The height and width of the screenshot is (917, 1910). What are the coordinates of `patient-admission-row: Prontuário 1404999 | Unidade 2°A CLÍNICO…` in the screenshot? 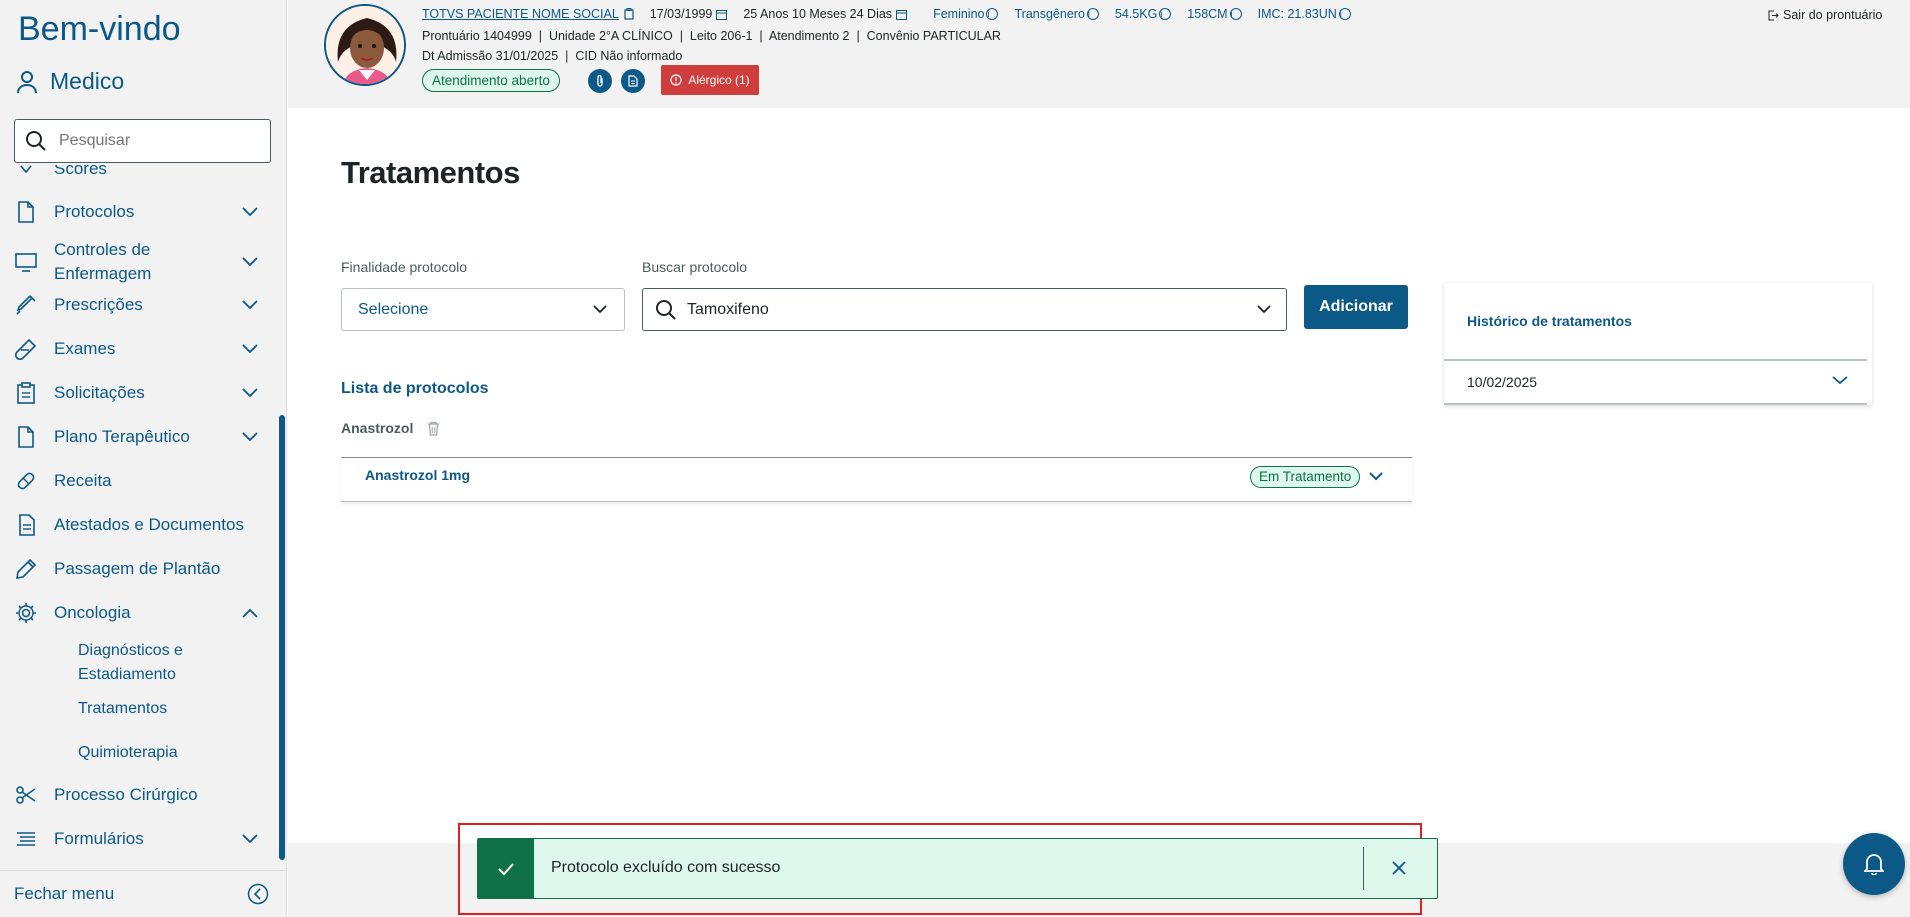 It's located at (711, 36).